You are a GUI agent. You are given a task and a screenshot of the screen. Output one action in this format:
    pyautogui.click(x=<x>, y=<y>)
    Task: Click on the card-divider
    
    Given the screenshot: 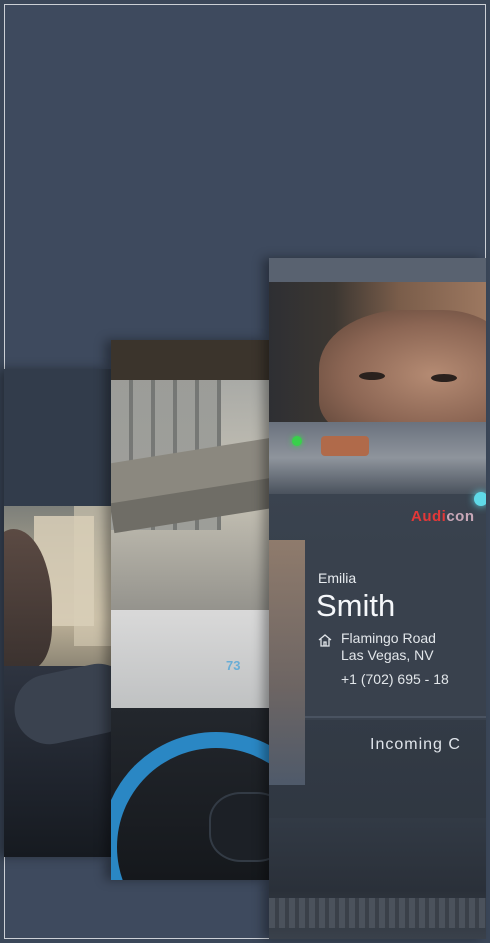 What is the action you would take?
    pyautogui.click(x=395, y=717)
    